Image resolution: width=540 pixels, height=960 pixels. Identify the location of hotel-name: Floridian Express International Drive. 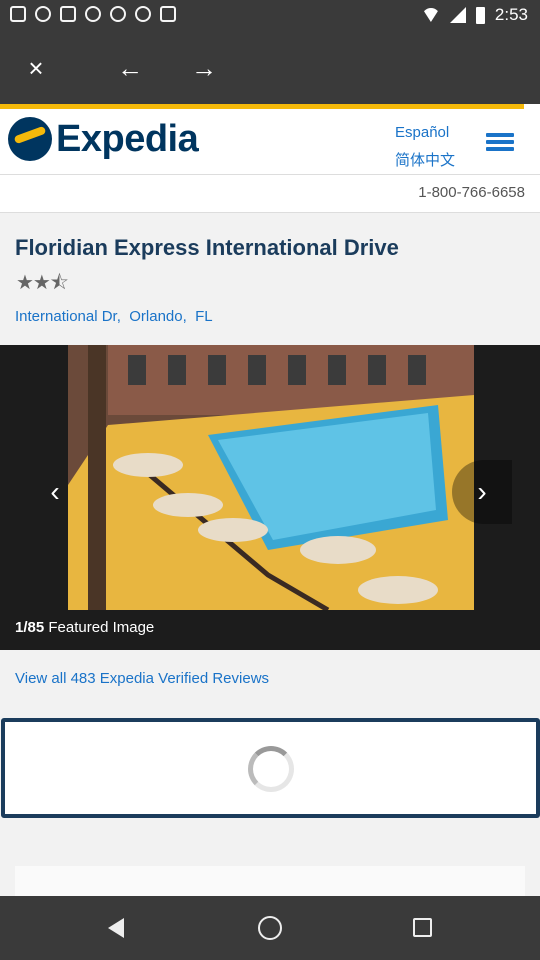
(207, 247).